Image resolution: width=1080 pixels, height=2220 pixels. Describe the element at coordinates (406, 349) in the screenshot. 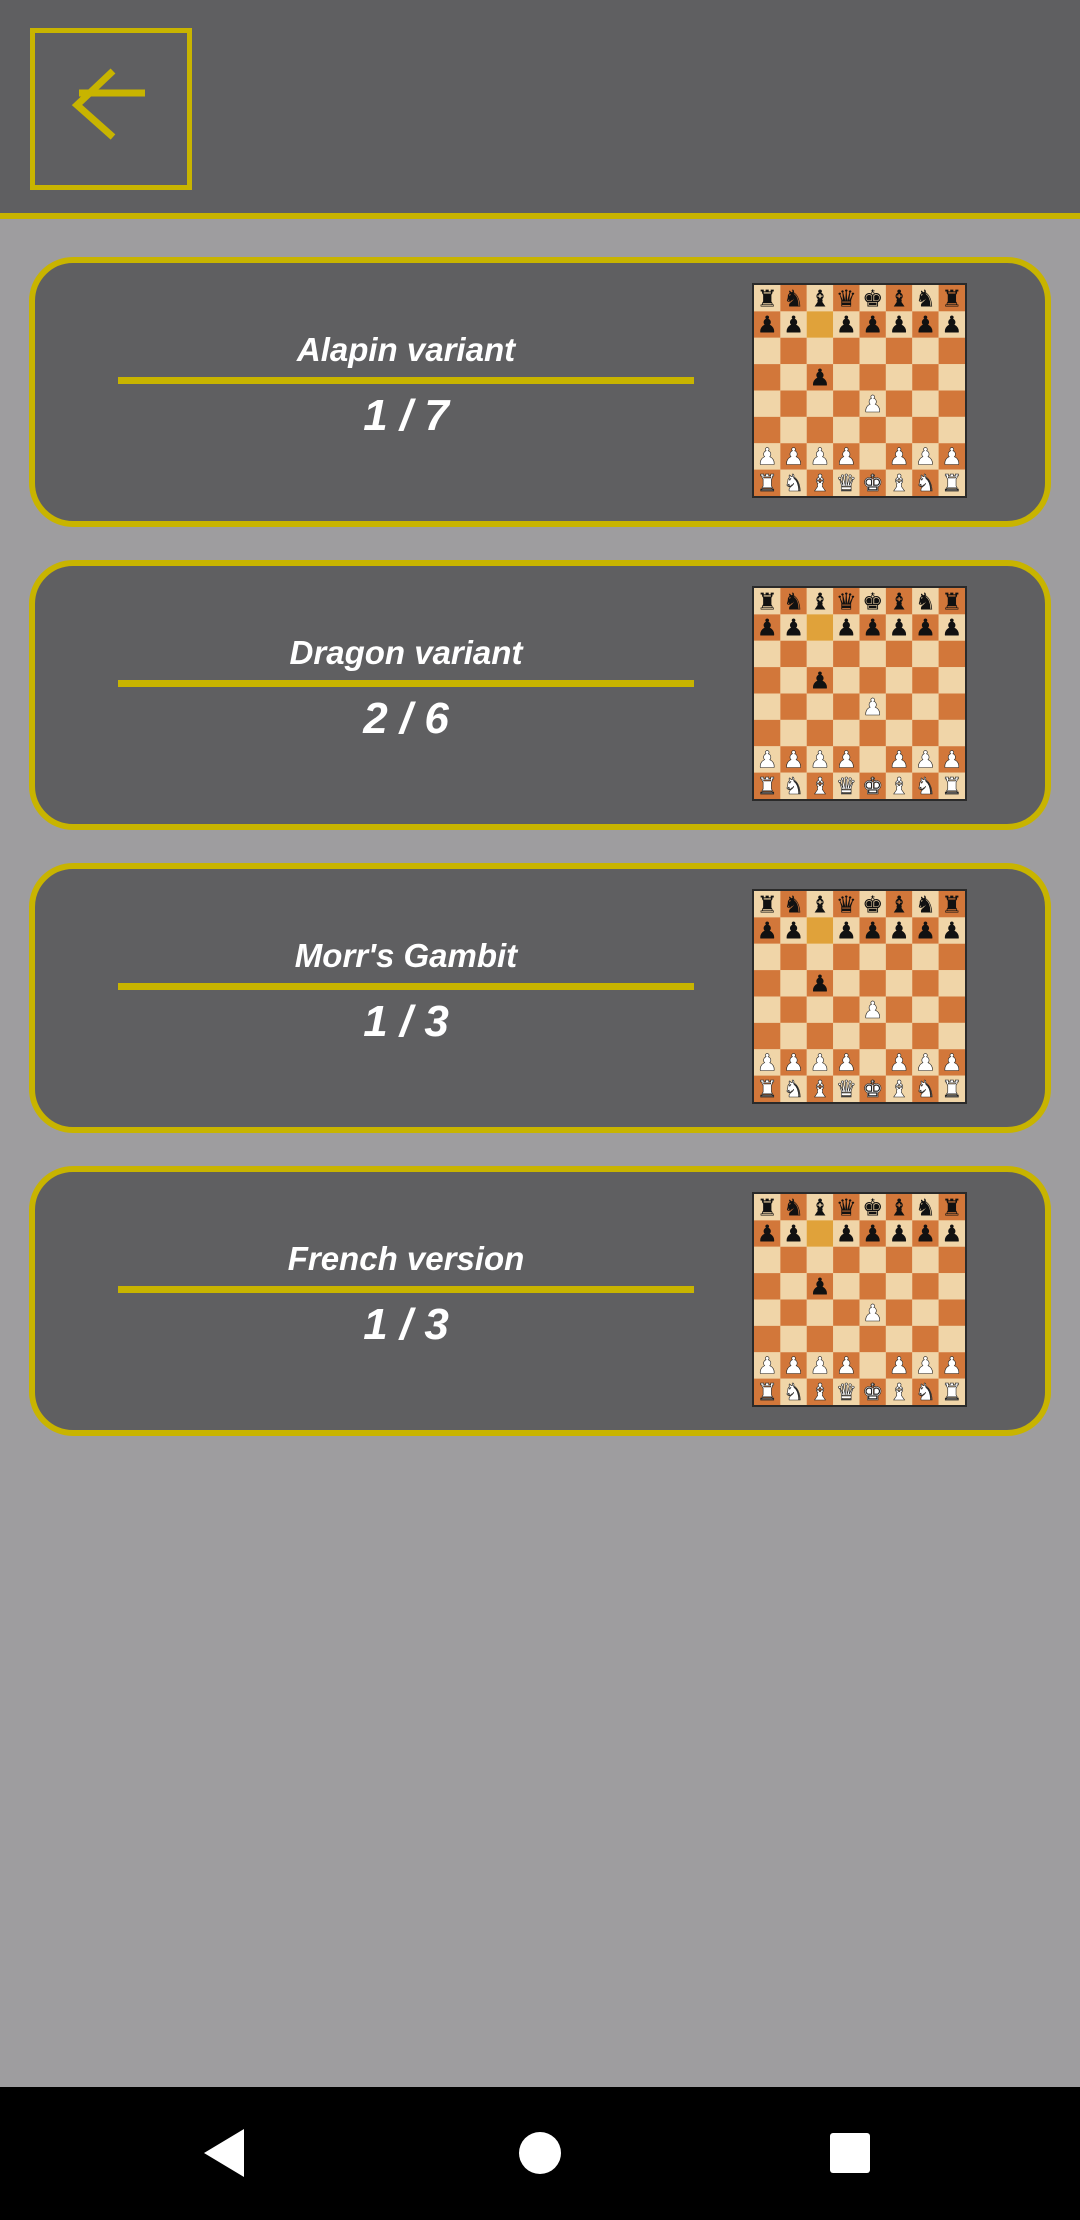

I see `variant-title: Alapin variant` at that location.